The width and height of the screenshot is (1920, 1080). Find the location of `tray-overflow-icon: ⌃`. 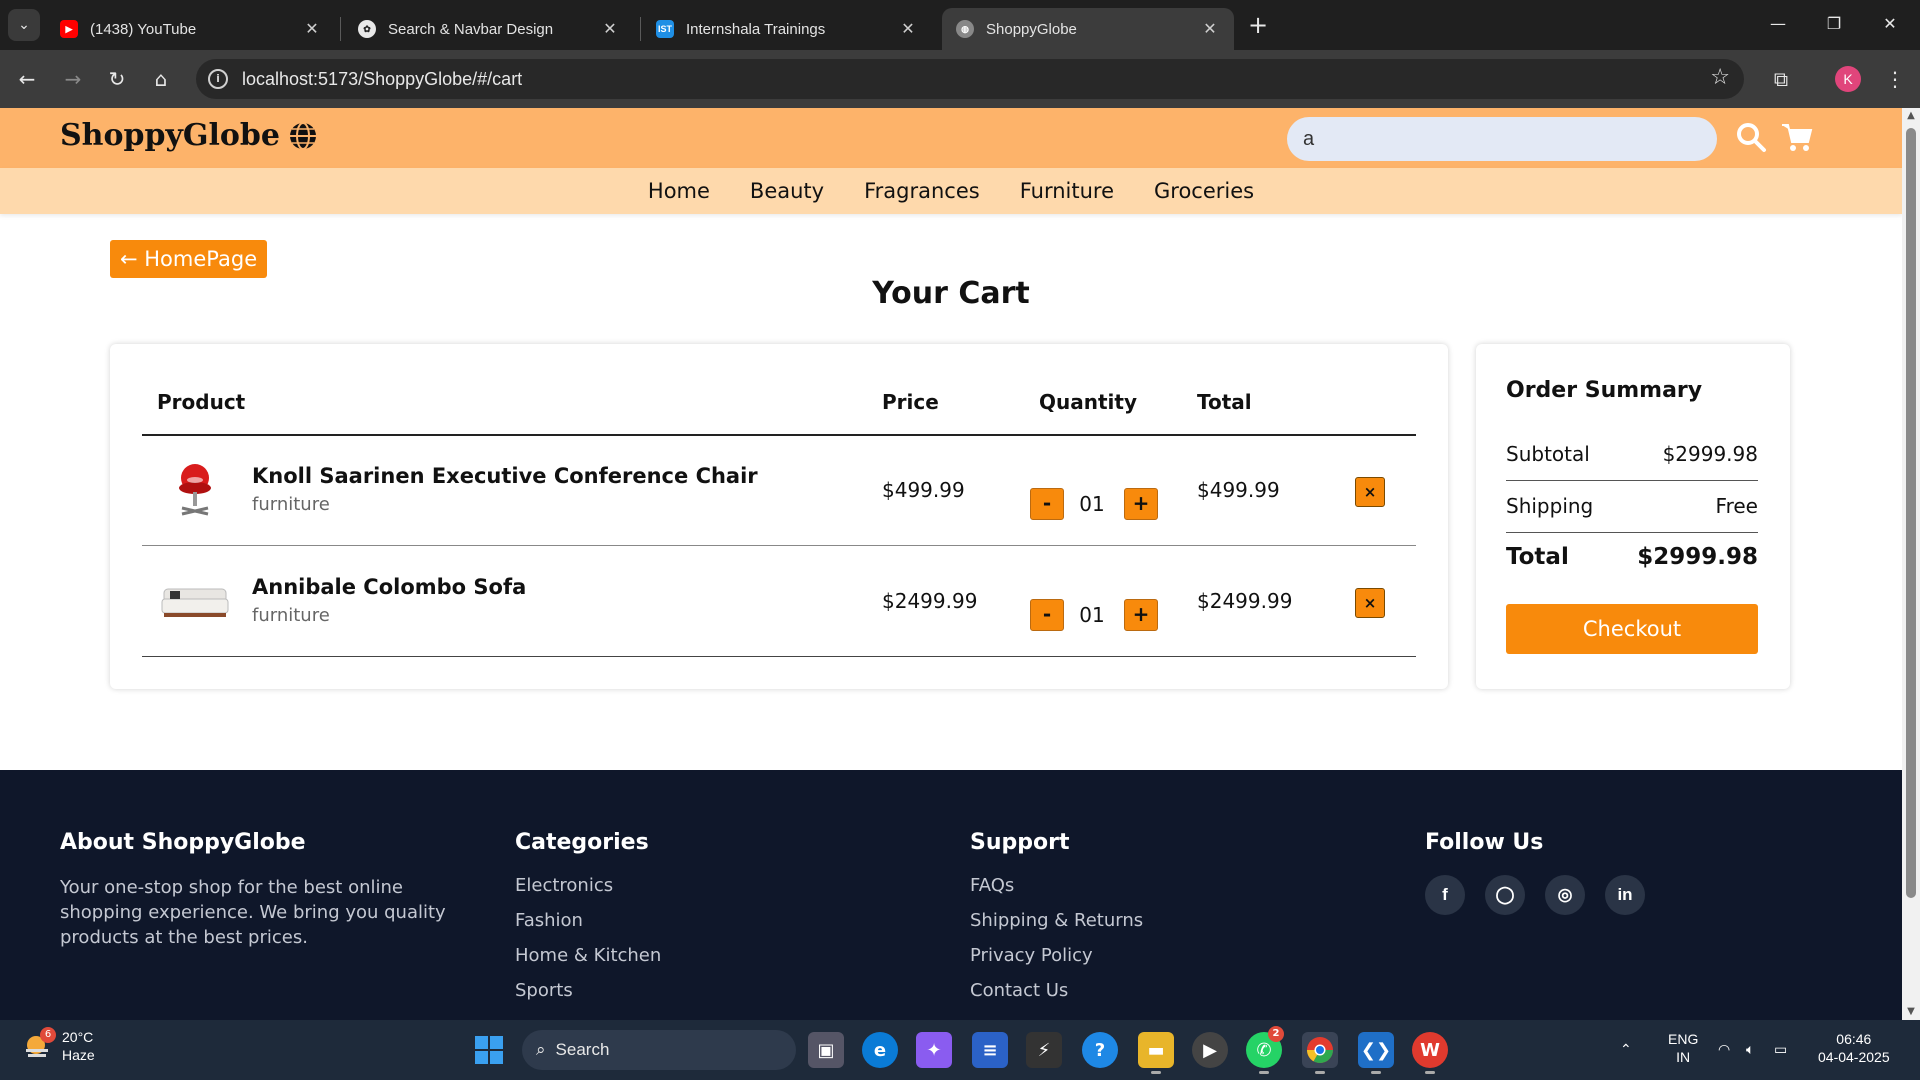

tray-overflow-icon: ⌃ is located at coordinates (1626, 1049).